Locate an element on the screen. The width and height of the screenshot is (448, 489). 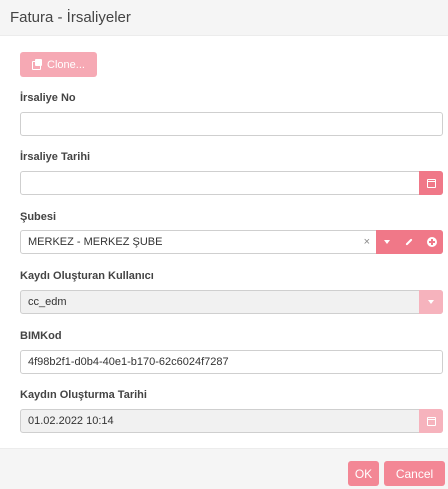
dialog-title: Fatura - İrsaliyeler is located at coordinates (70, 17).